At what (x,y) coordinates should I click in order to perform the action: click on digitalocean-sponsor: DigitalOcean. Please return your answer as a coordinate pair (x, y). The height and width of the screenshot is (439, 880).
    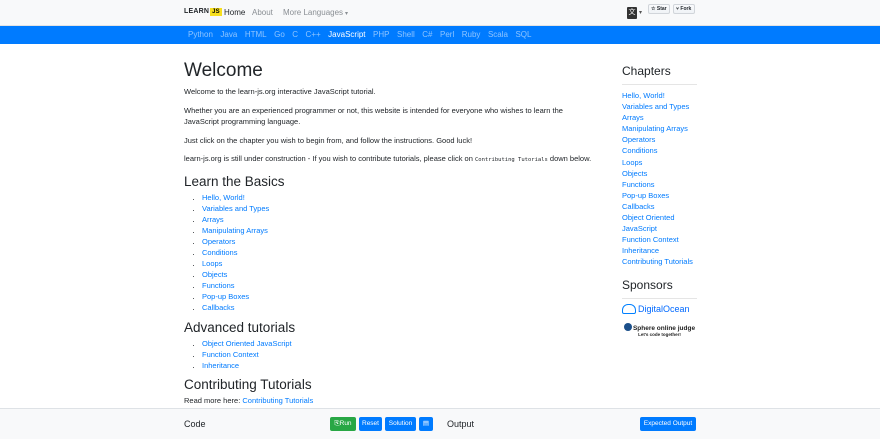
    Looking at the image, I should click on (659, 308).